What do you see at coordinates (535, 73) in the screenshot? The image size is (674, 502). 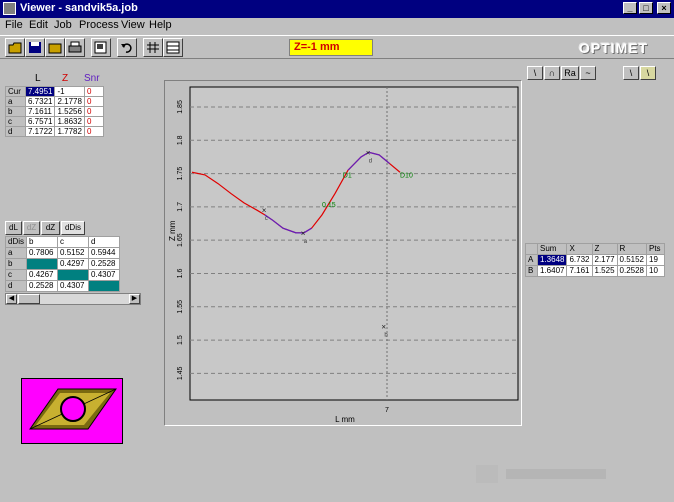 I see `line-view-button: \` at bounding box center [535, 73].